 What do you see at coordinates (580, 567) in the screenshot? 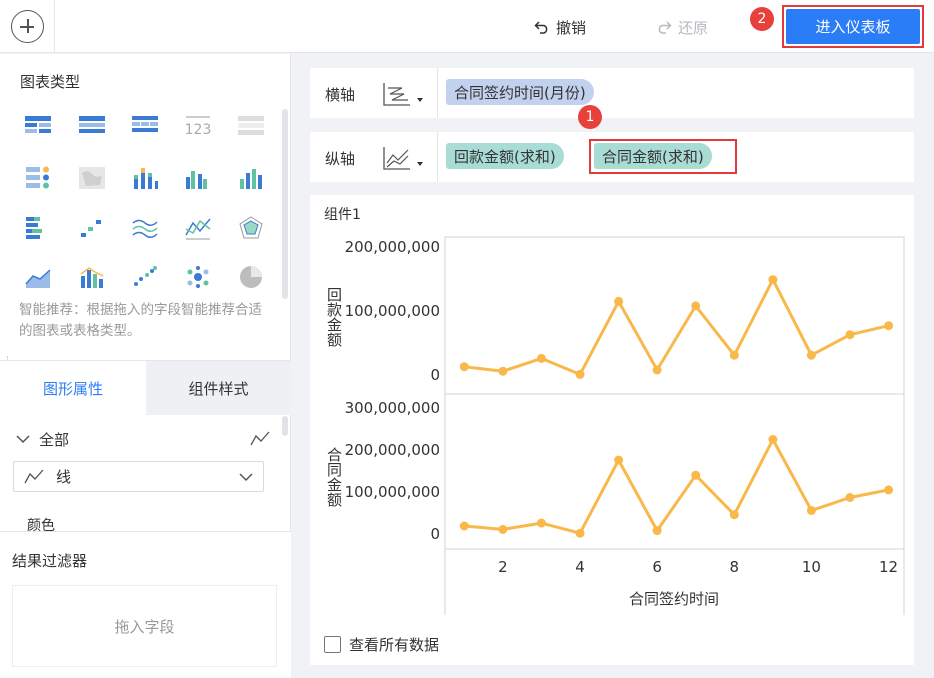
I see `x-tick-label: 4` at bounding box center [580, 567].